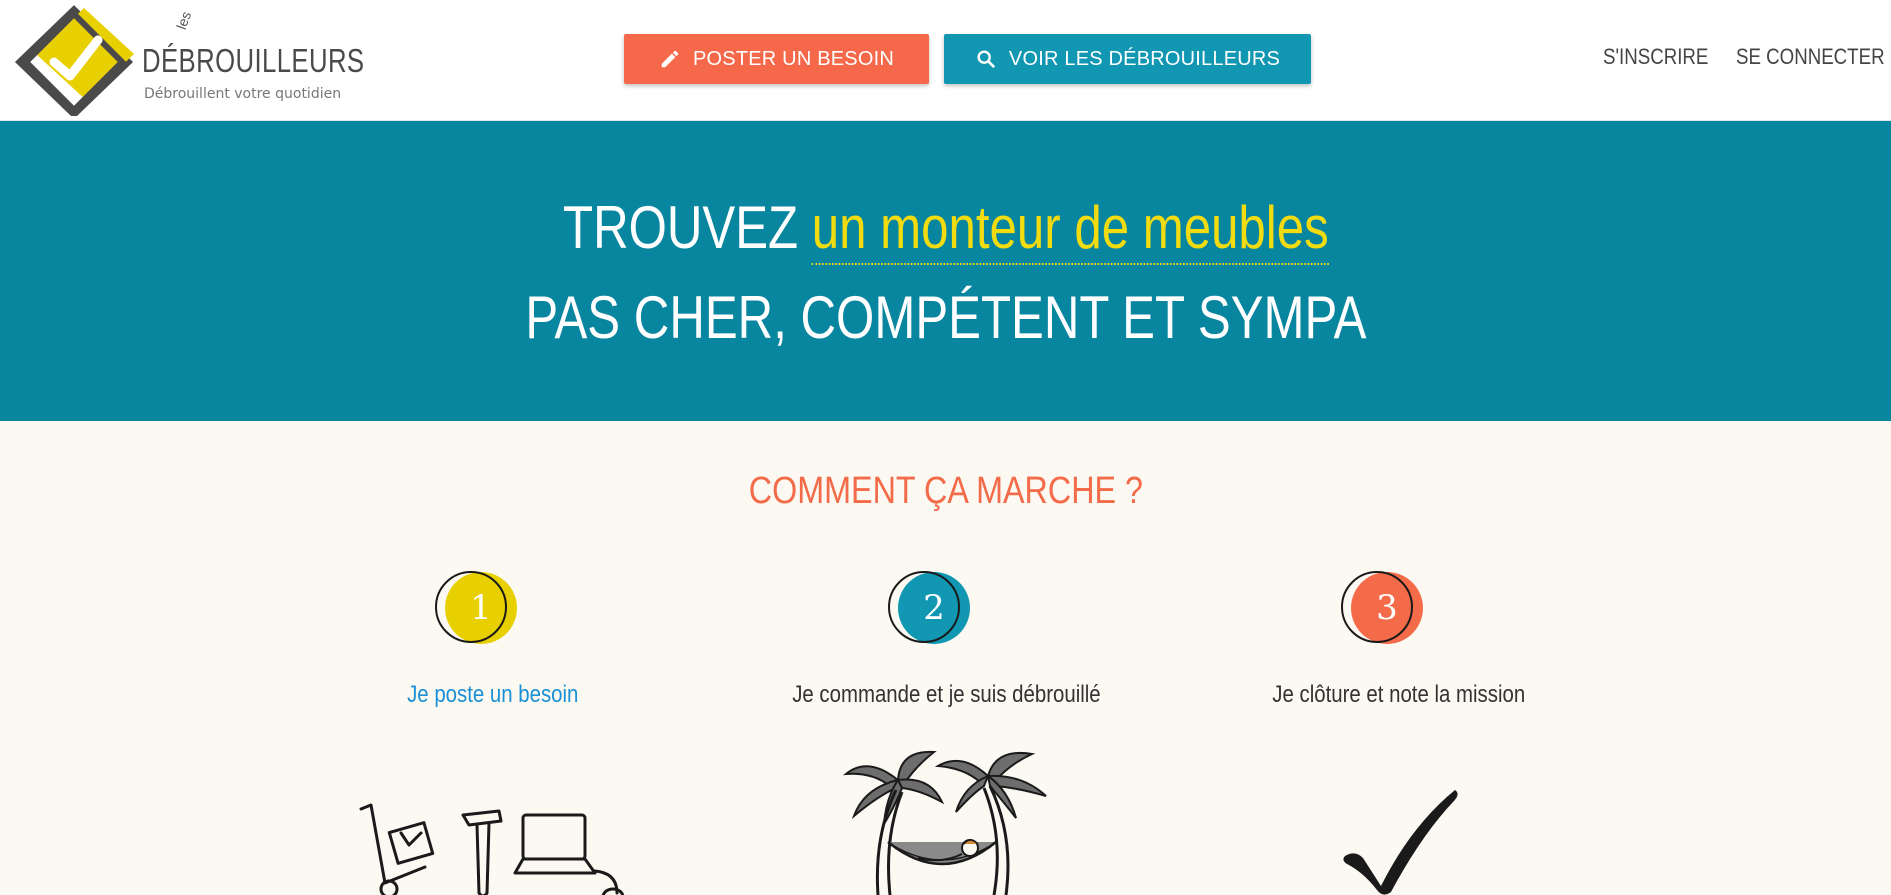 This screenshot has width=1891, height=895. What do you see at coordinates (74, 60) in the screenshot?
I see `logo-diamond-icon` at bounding box center [74, 60].